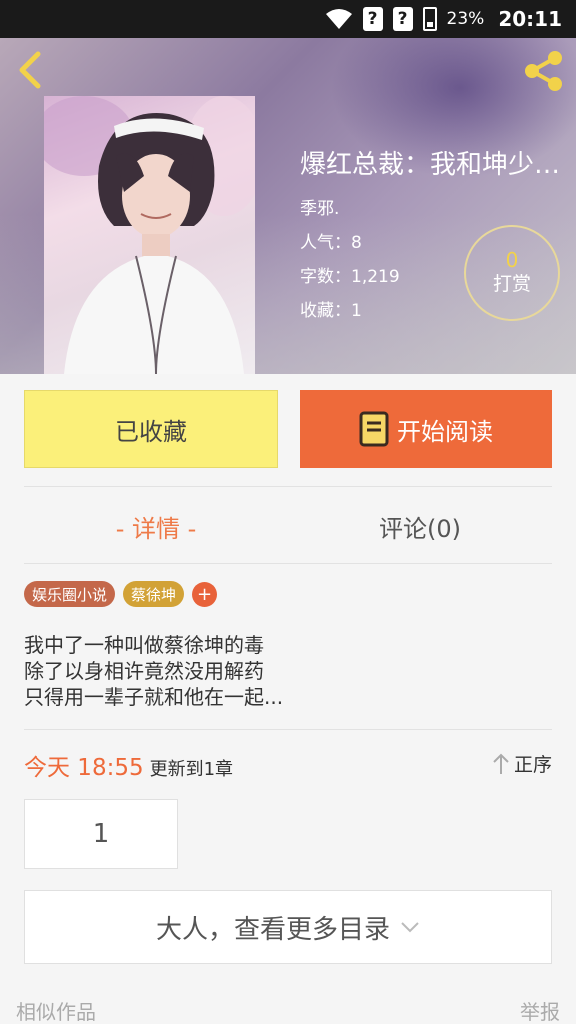 Image resolution: width=576 pixels, height=1024 pixels. Describe the element at coordinates (156, 526) in the screenshot. I see `tab-detail: - 详情 -` at that location.